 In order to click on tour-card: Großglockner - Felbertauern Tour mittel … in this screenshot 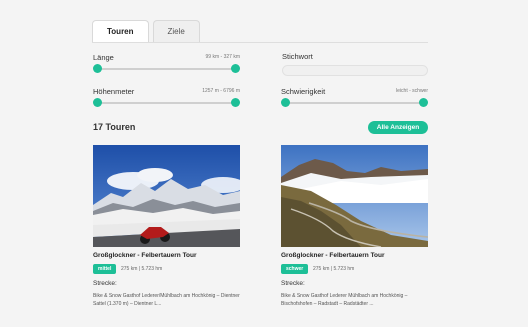, I will do `click(166, 226)`.